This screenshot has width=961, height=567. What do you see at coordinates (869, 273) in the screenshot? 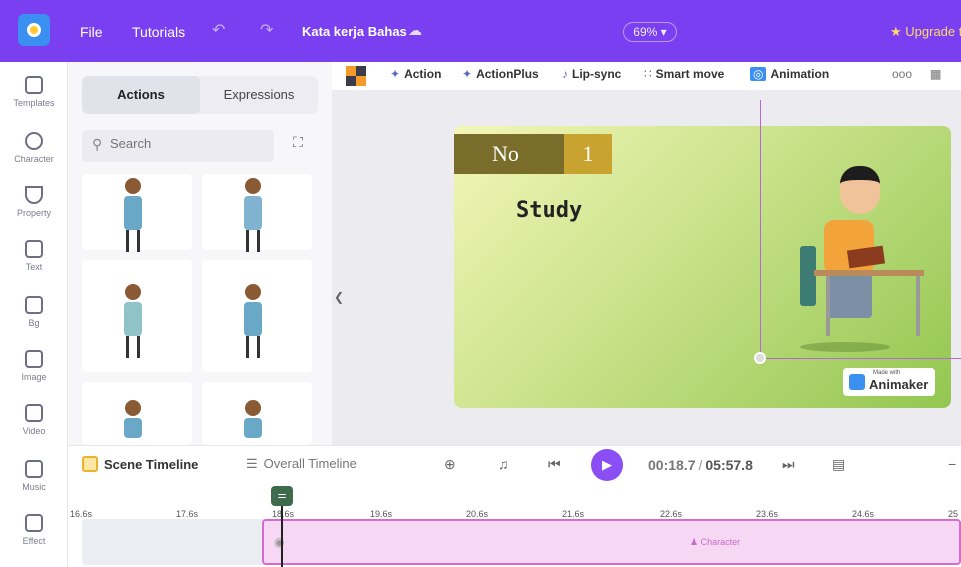
I see `desk` at bounding box center [869, 273].